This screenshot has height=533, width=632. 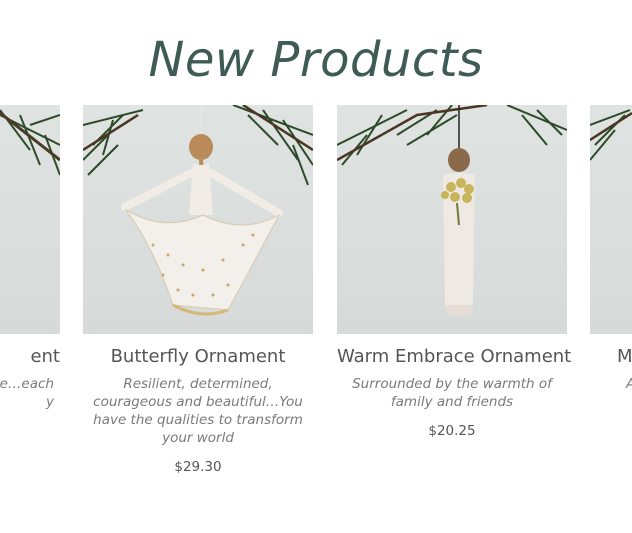 I want to click on product-description: re…each y, so click(x=27, y=393).